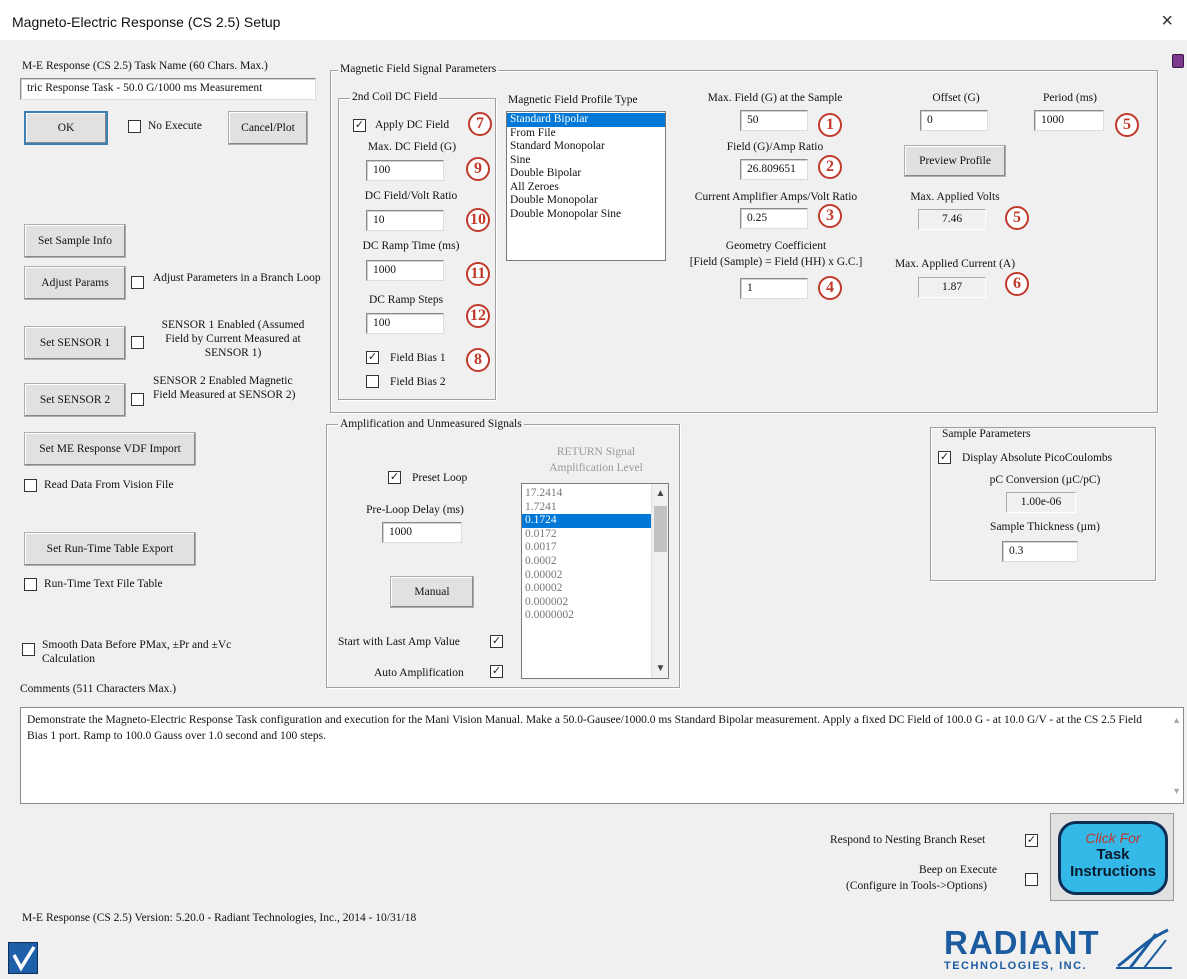 This screenshot has height=979, width=1187. What do you see at coordinates (496, 641) in the screenshot?
I see `start-last-checkbox: ✓` at bounding box center [496, 641].